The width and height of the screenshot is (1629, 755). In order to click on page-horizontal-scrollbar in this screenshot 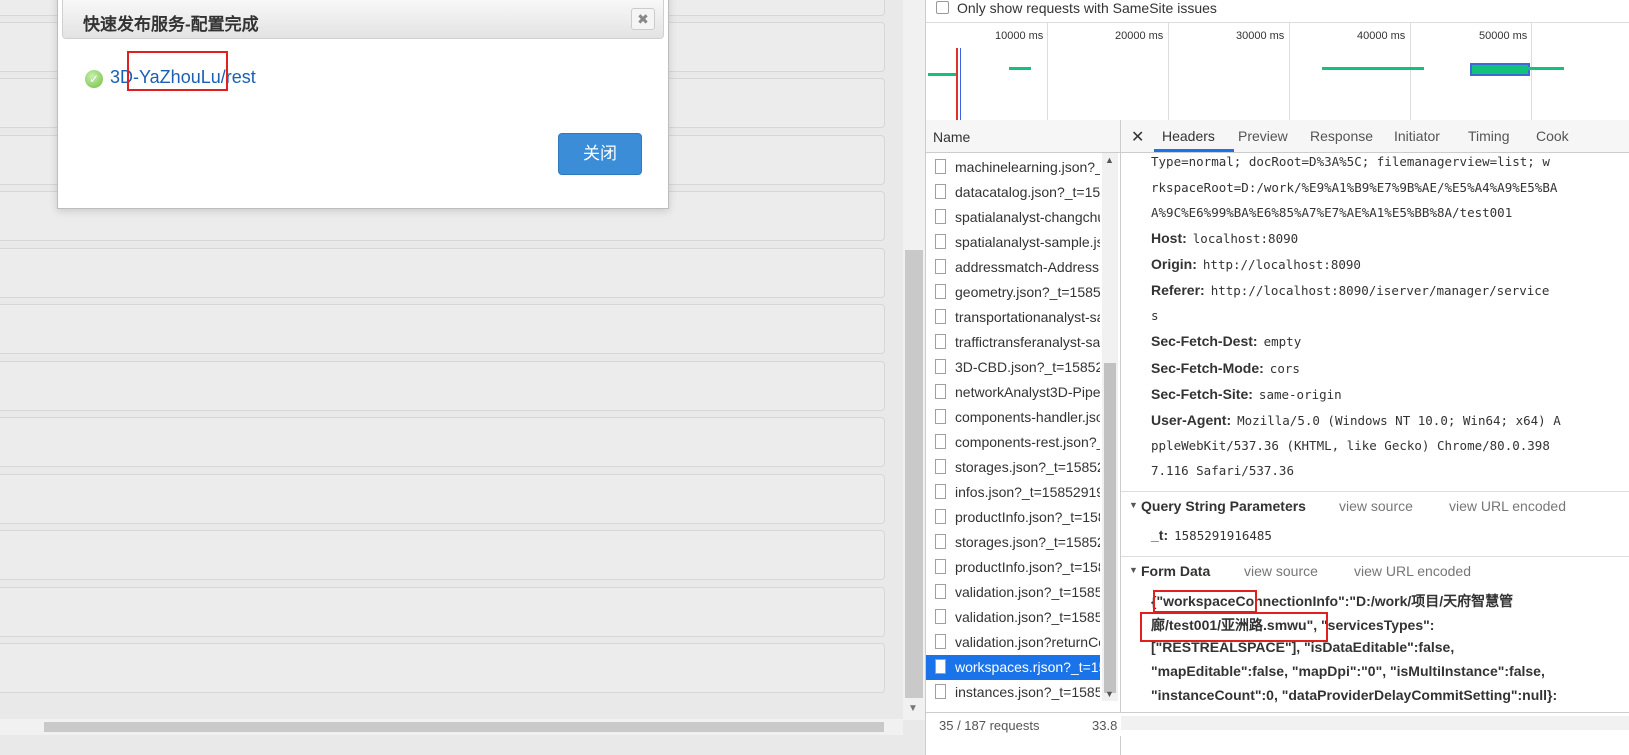, I will do `click(451, 727)`.